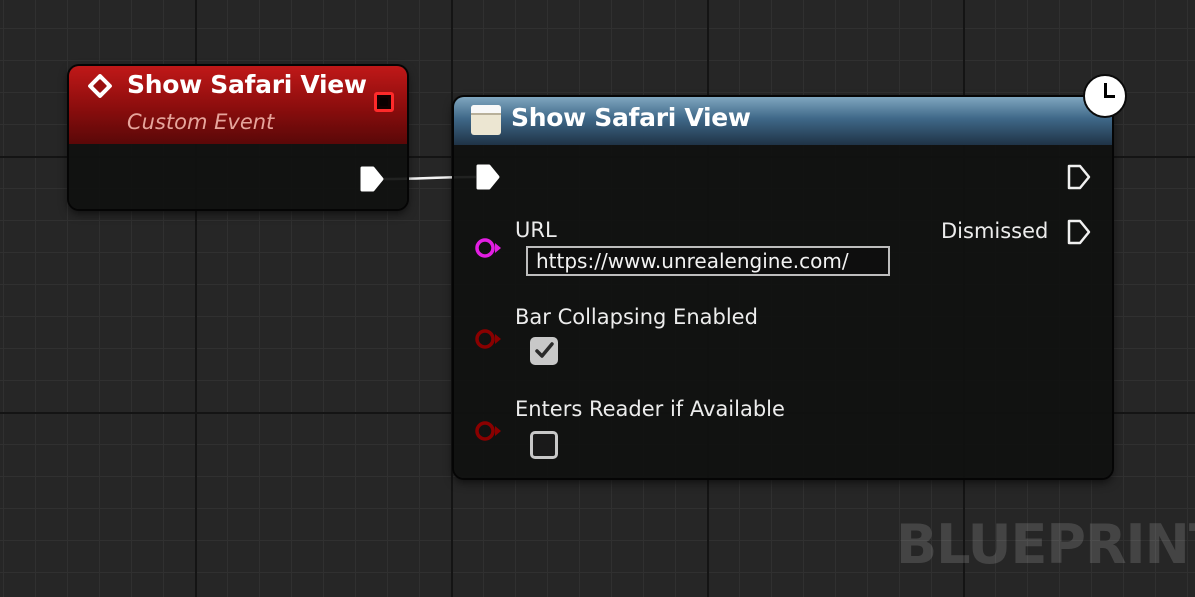  I want to click on url-pin-icon, so click(490, 248).